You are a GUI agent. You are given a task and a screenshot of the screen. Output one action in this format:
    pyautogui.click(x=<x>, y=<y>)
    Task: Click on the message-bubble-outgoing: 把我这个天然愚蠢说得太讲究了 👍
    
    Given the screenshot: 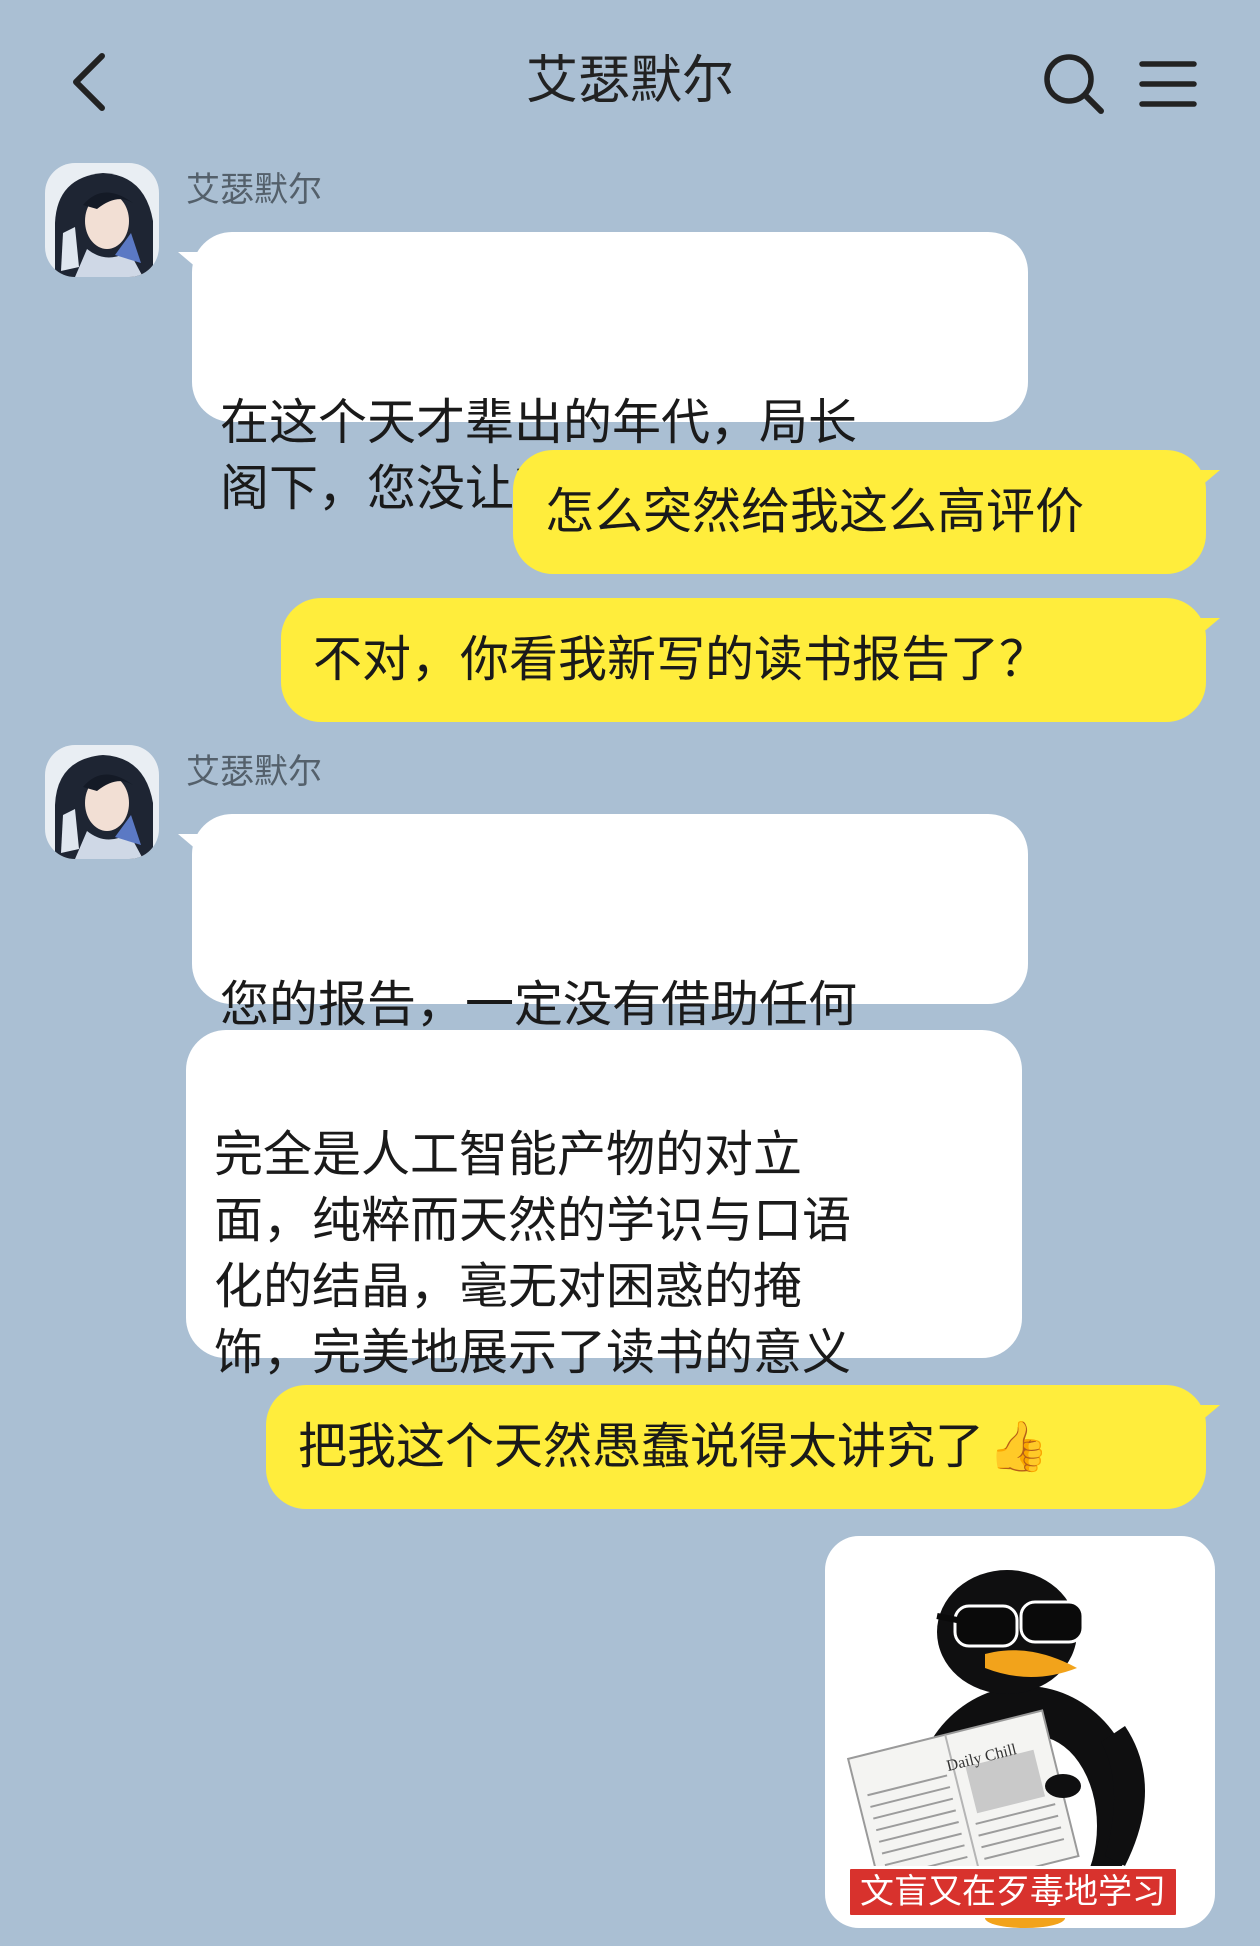 What is the action you would take?
    pyautogui.click(x=743, y=1447)
    